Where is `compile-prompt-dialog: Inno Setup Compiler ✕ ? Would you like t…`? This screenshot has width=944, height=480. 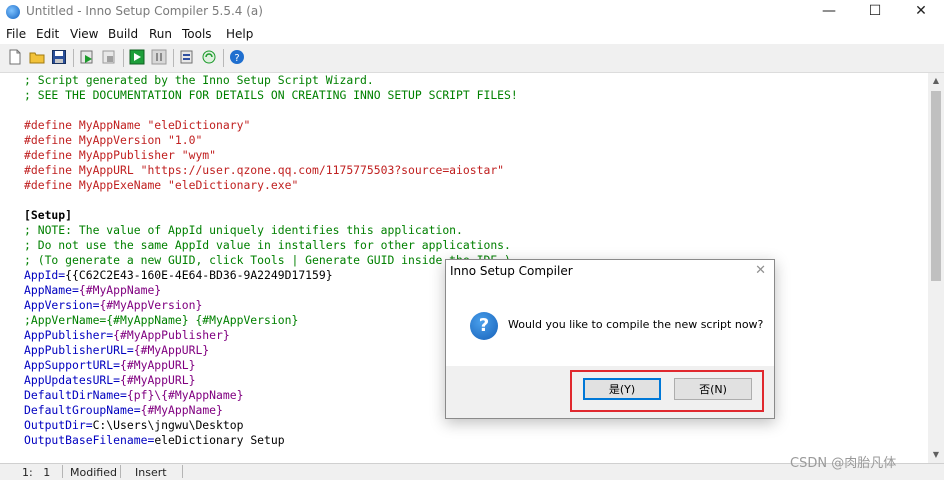 compile-prompt-dialog: Inno Setup Compiler ✕ ? Would you like t… is located at coordinates (610, 339).